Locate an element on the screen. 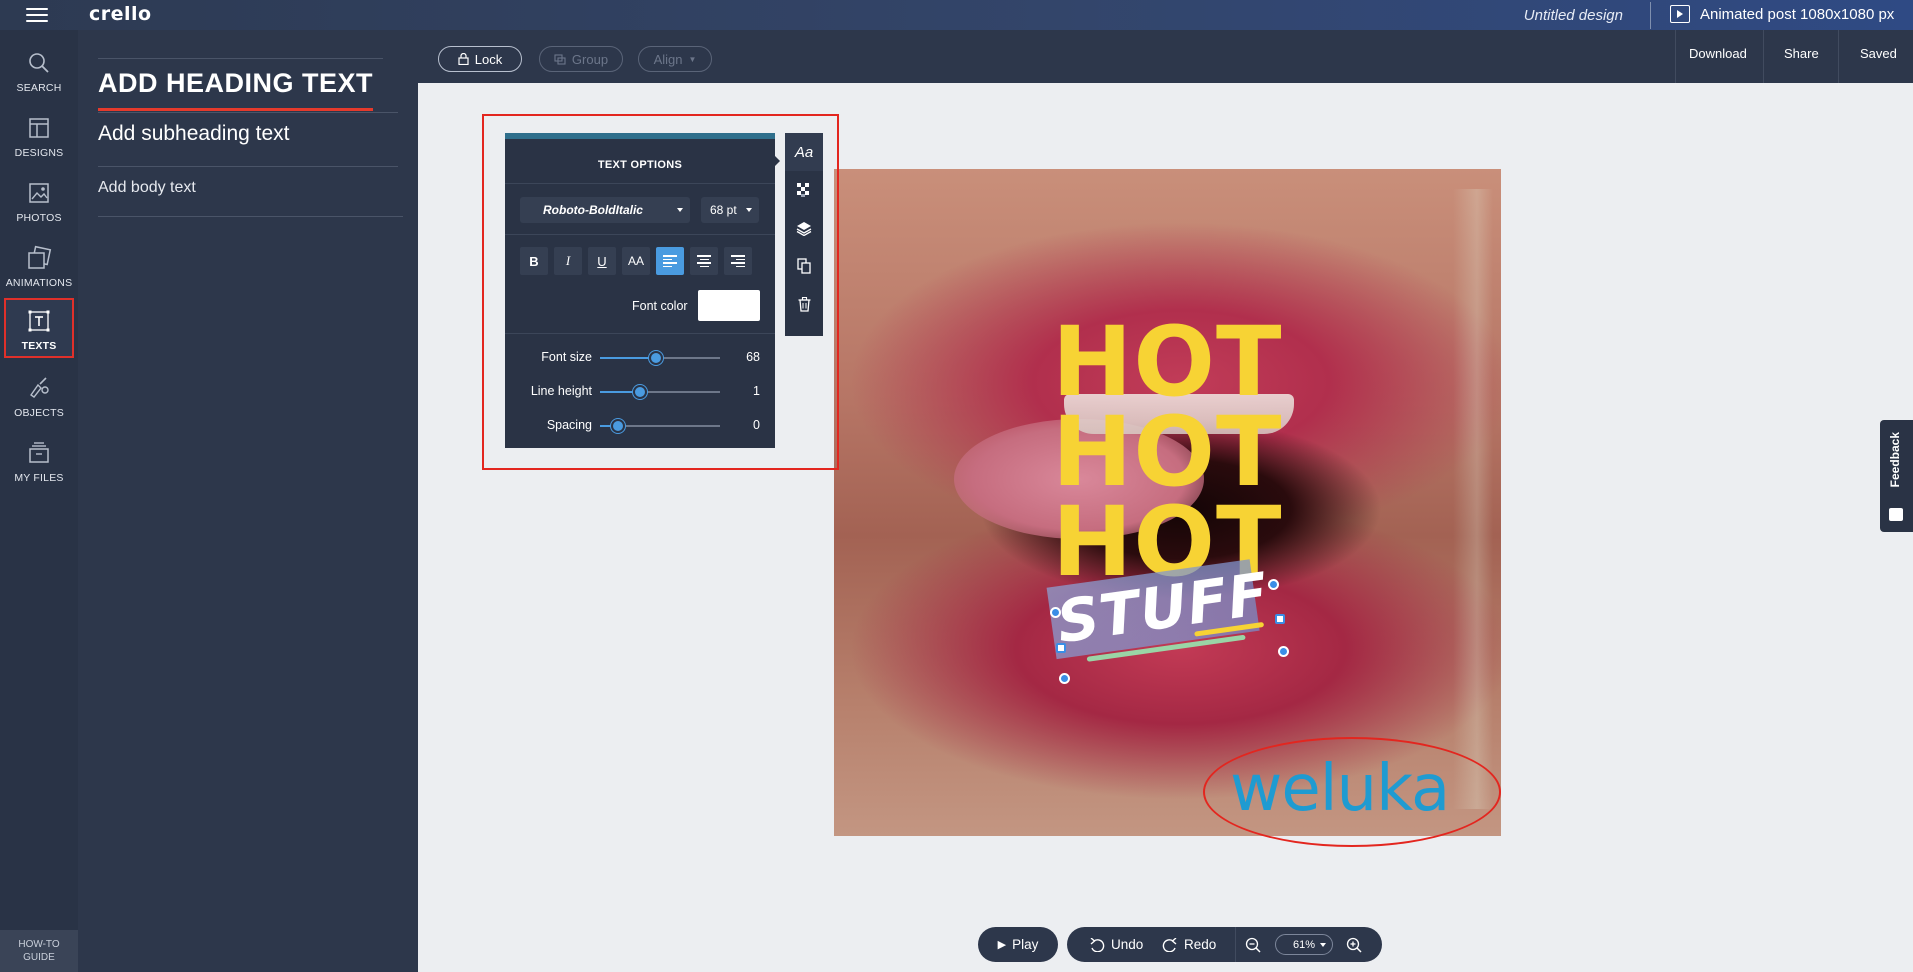 The width and height of the screenshot is (1913, 972). line-height-label: Line height is located at coordinates (561, 391).